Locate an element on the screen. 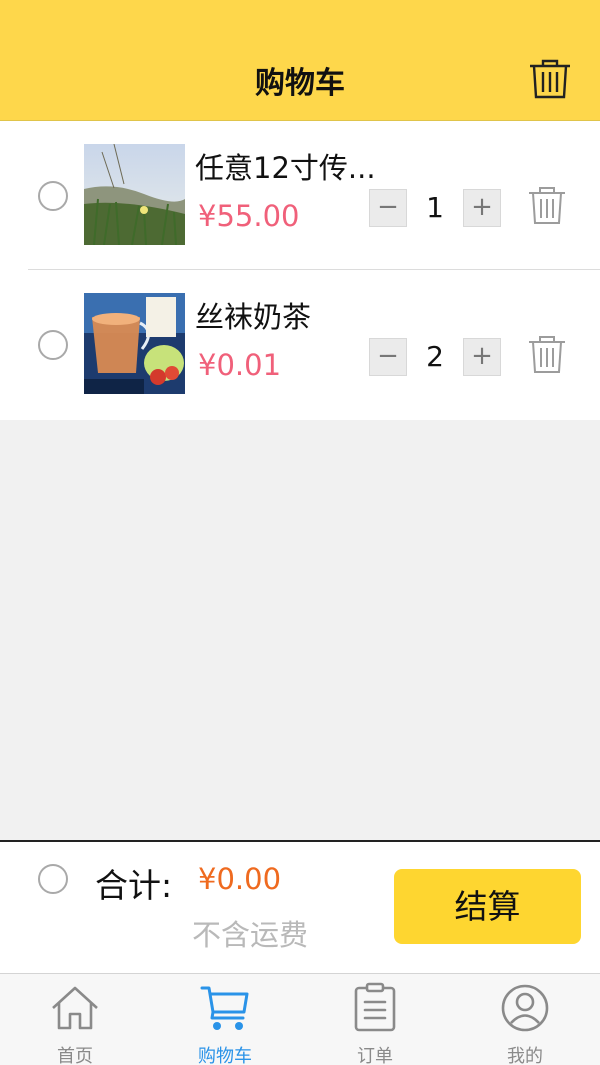  tab-label: 订单 is located at coordinates (375, 1055).